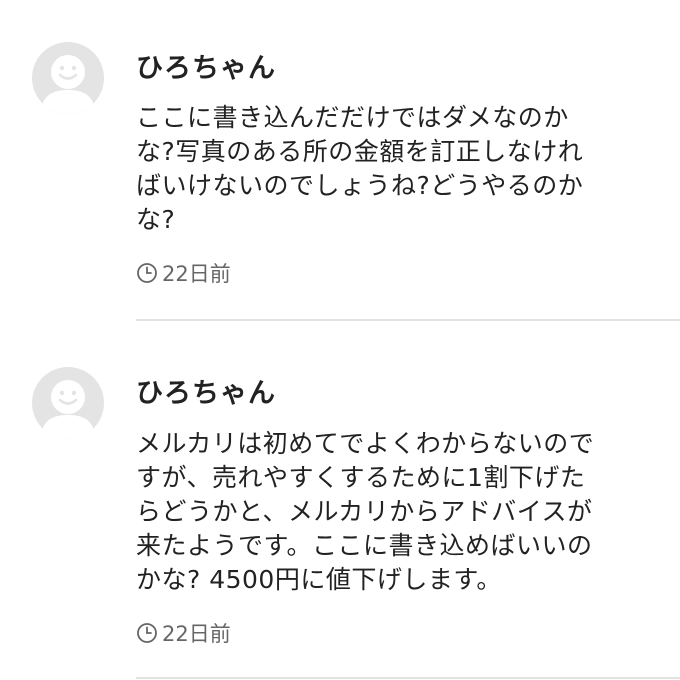 This screenshot has height=680, width=680. What do you see at coordinates (408, 678) in the screenshot?
I see `divider` at bounding box center [408, 678].